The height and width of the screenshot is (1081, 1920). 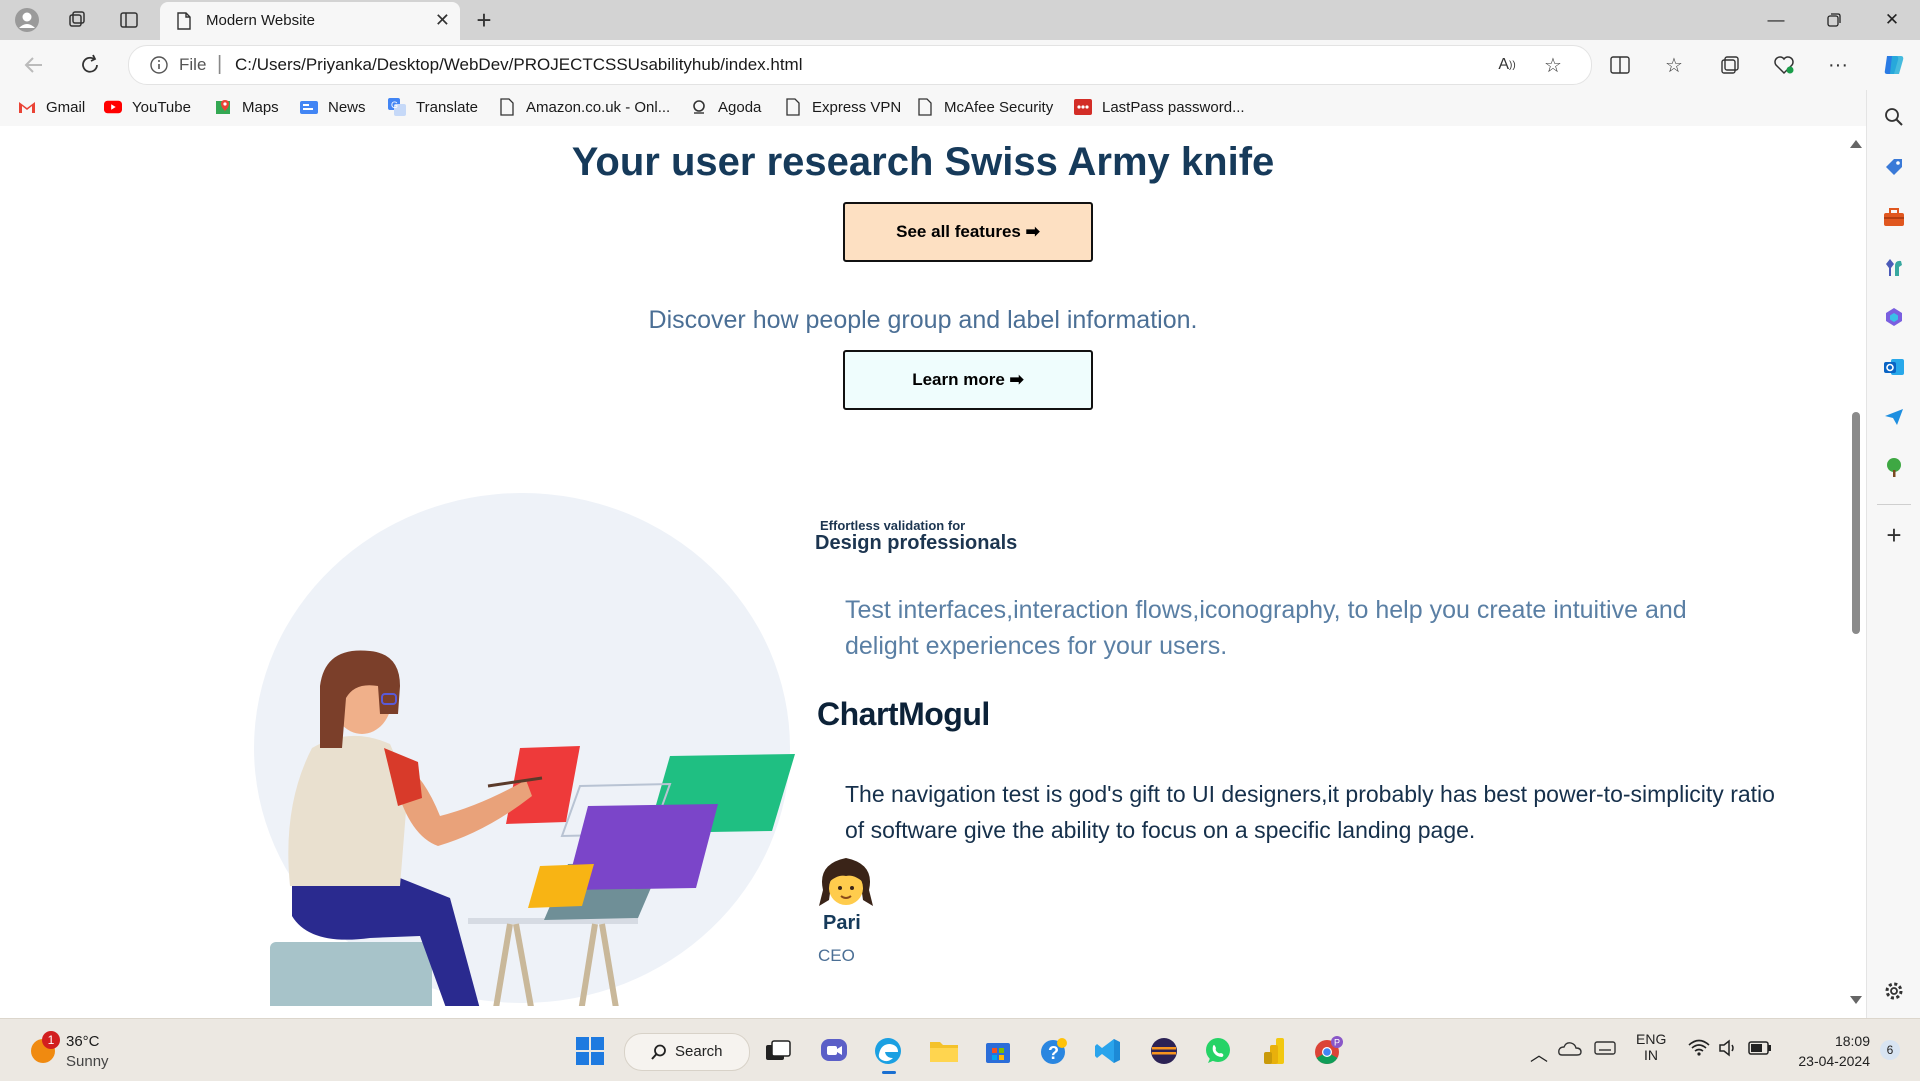 I want to click on vscode-icon, so click(x=1108, y=1051).